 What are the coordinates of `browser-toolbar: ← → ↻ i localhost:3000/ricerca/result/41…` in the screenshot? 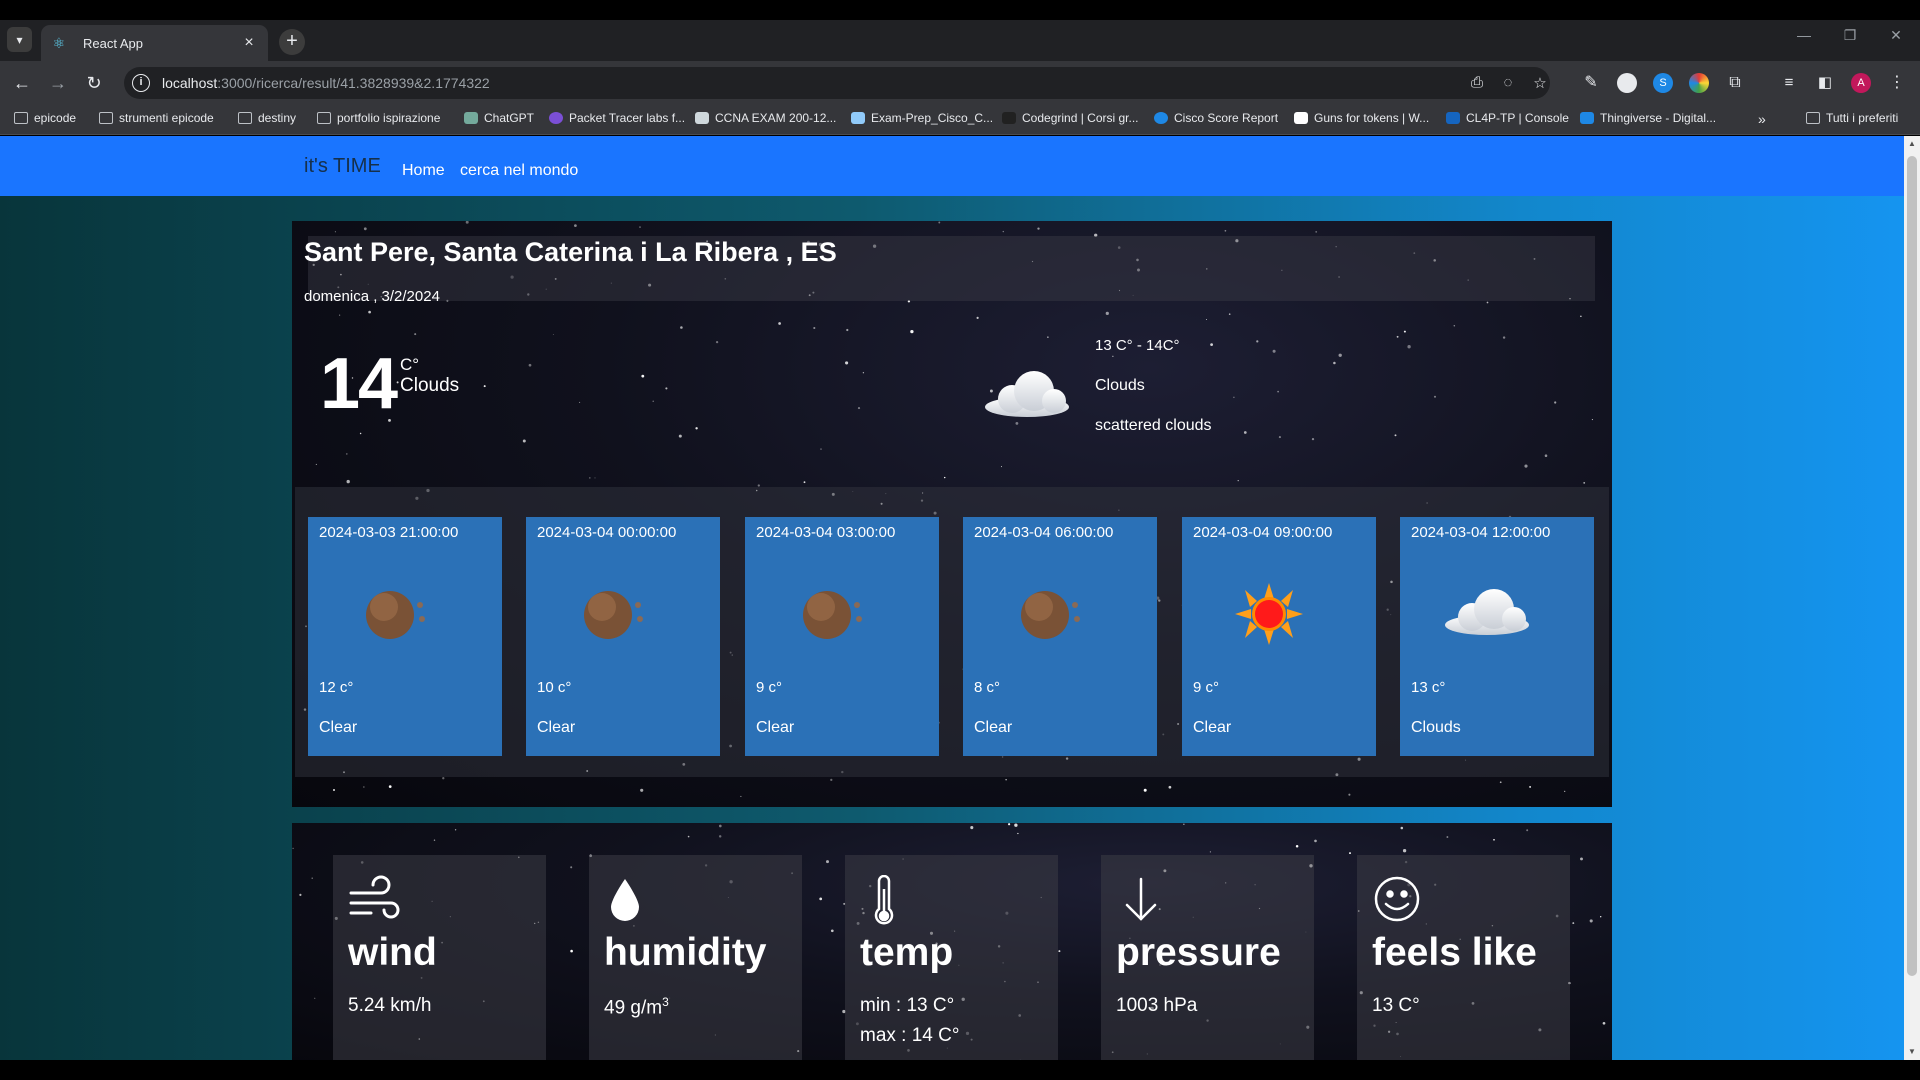 It's located at (960, 83).